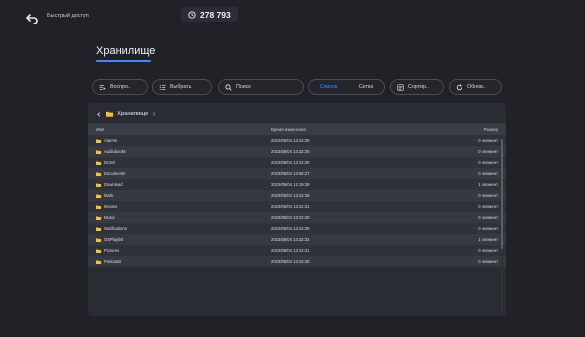 Image resolution: width=585 pixels, height=337 pixels. Describe the element at coordinates (297, 206) in the screenshot. I see `table-row: Movies 2023/05/04 13:22:31 0 элемент` at that location.